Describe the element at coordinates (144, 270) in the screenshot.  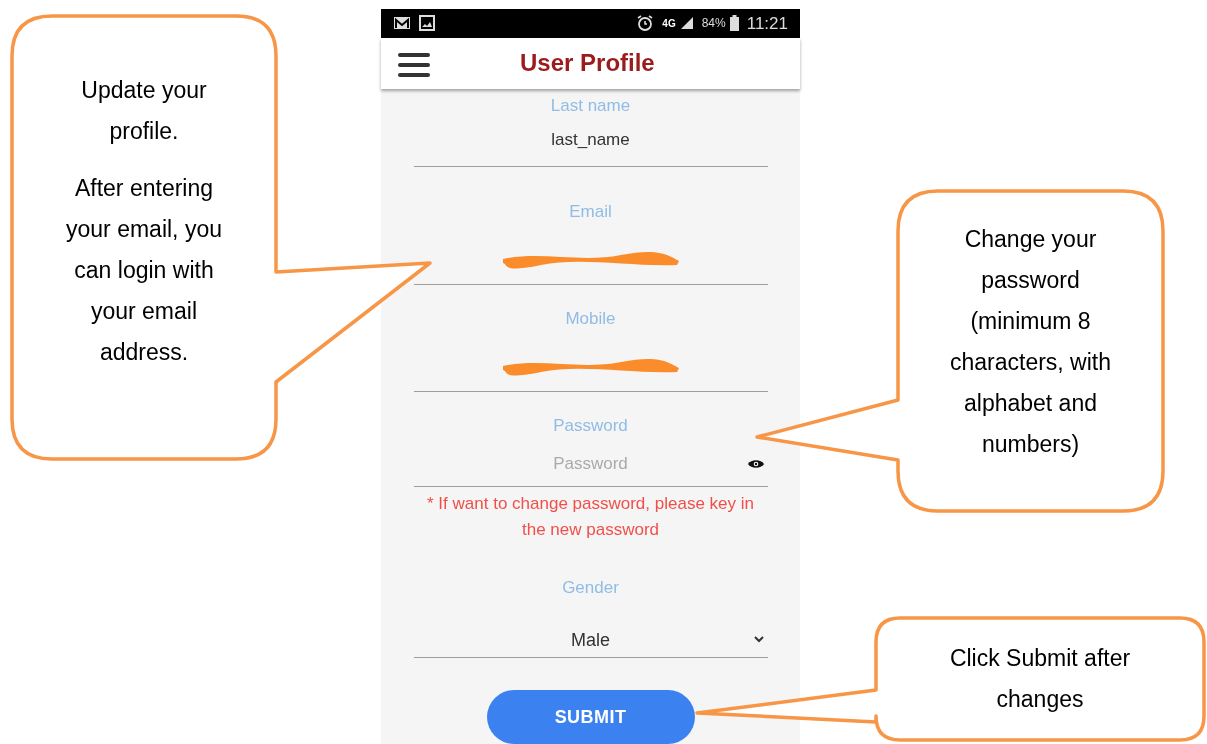
I see `callout-text: After entering your email, you can login with your email address.` at that location.